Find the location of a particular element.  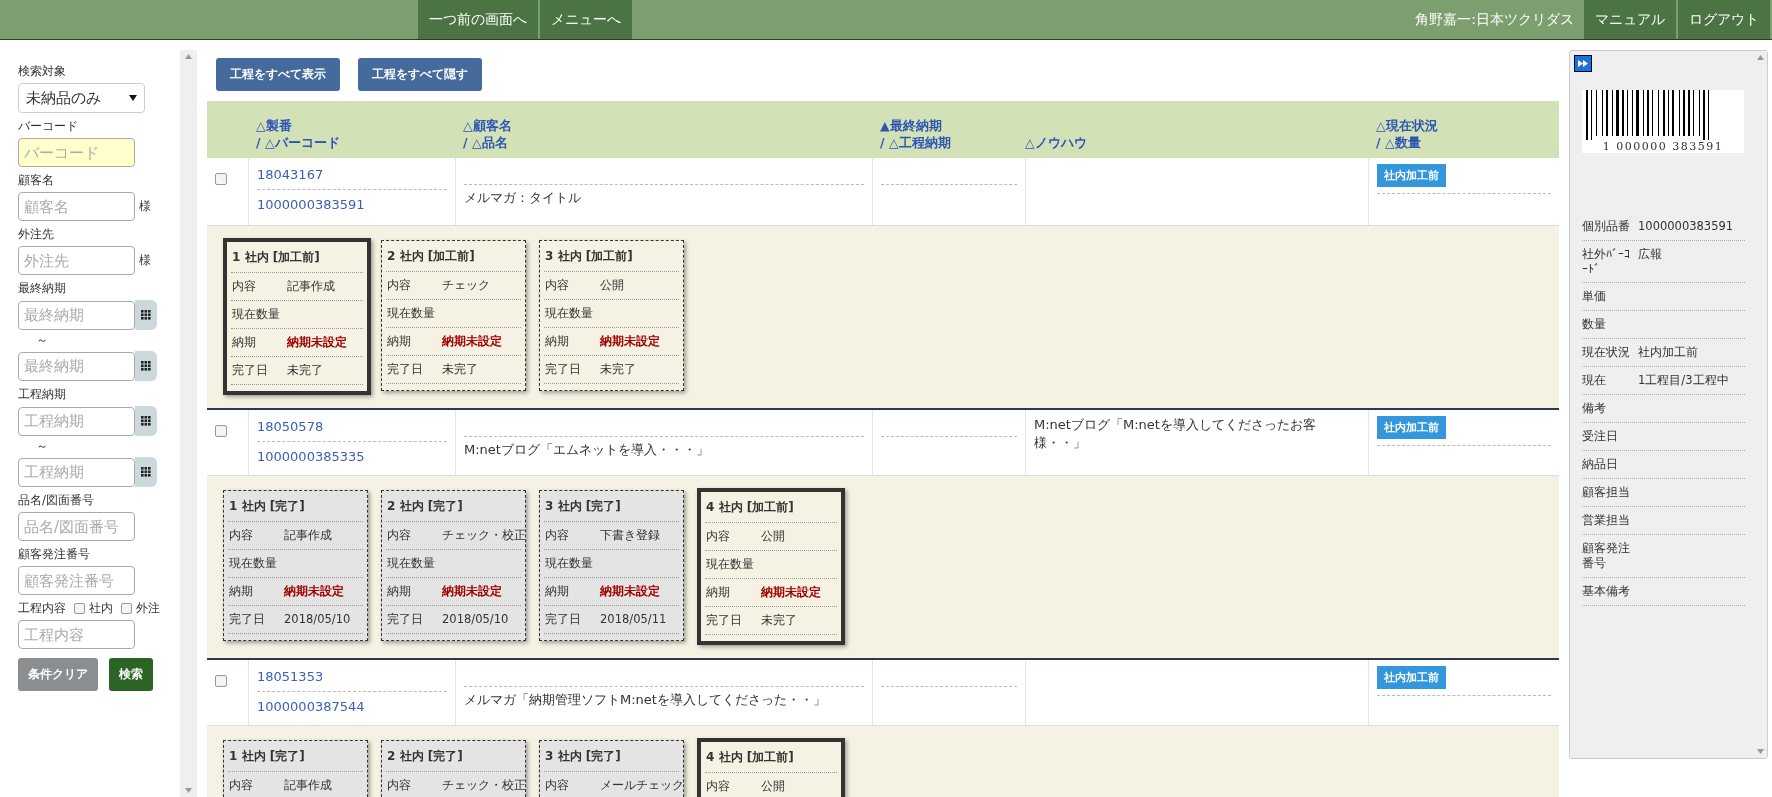

scroll-up-icon is located at coordinates (1760, 57).